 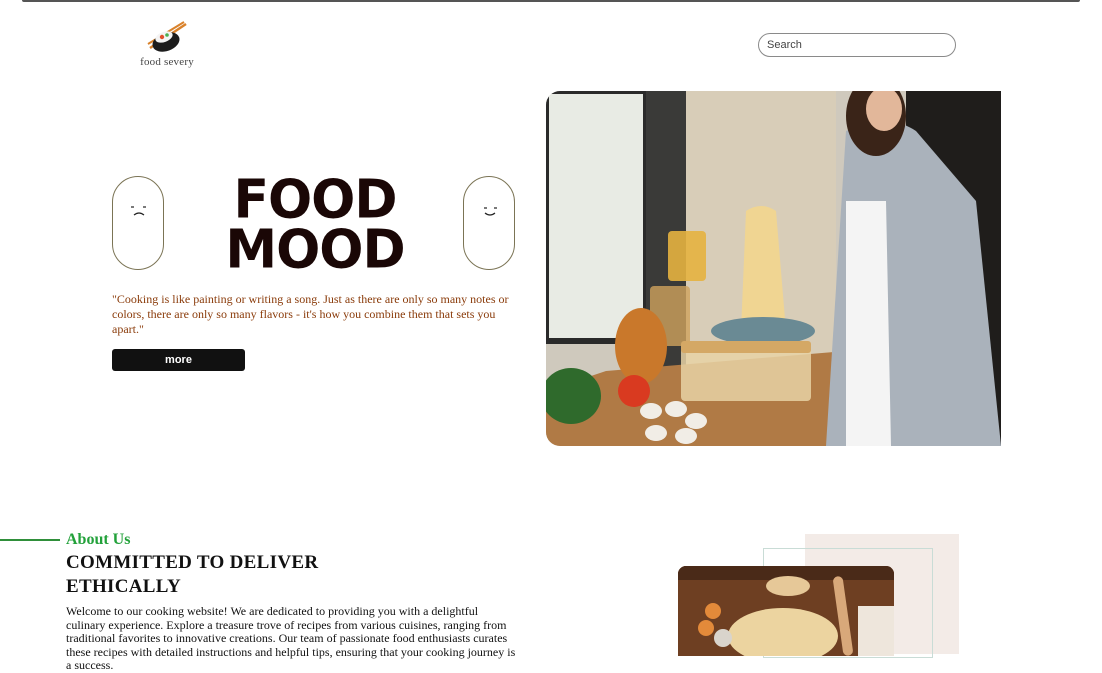 I want to click on site-logo: food severy, so click(x=167, y=46).